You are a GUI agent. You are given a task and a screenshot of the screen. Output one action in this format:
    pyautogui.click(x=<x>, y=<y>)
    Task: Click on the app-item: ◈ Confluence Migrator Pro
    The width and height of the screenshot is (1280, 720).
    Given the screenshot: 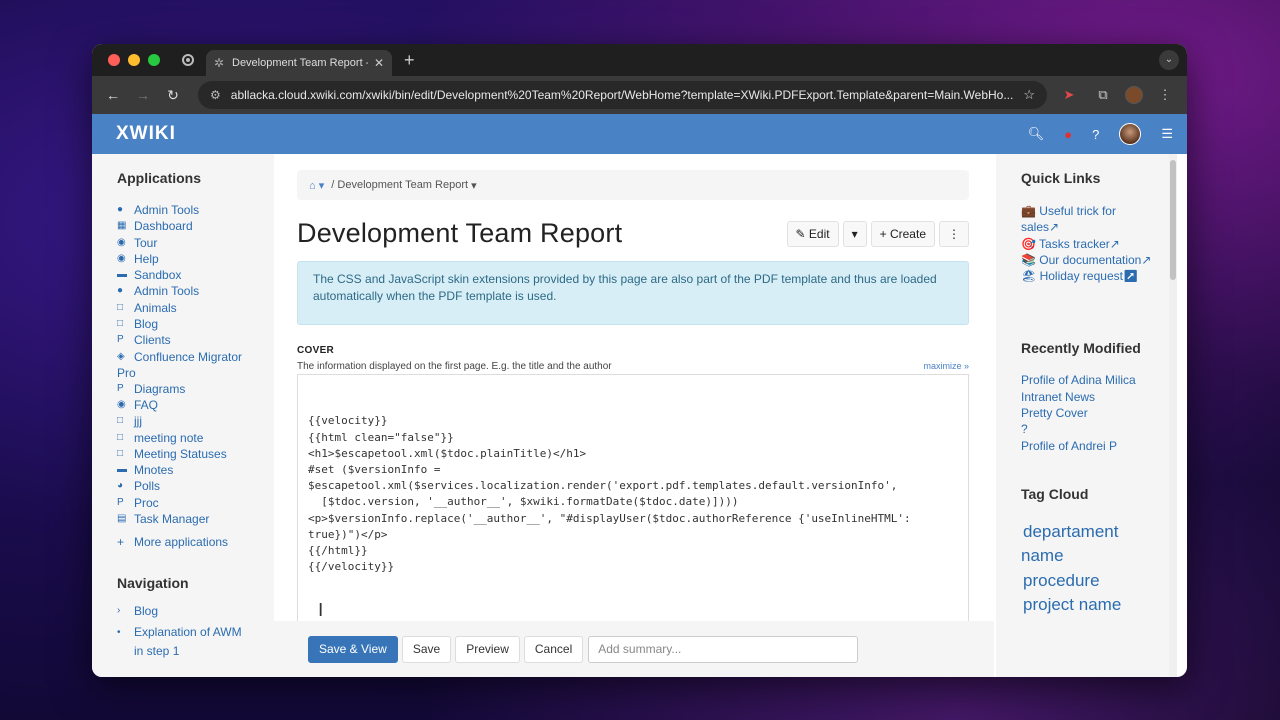 What is the action you would take?
    pyautogui.click(x=195, y=365)
    